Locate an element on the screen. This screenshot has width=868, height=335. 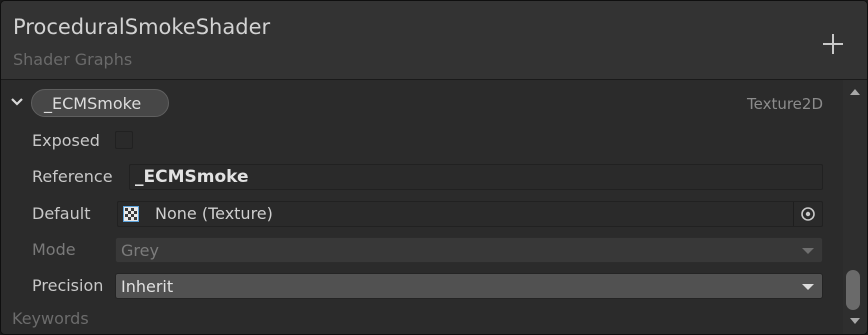
exposed-label: Exposed is located at coordinates (66, 140).